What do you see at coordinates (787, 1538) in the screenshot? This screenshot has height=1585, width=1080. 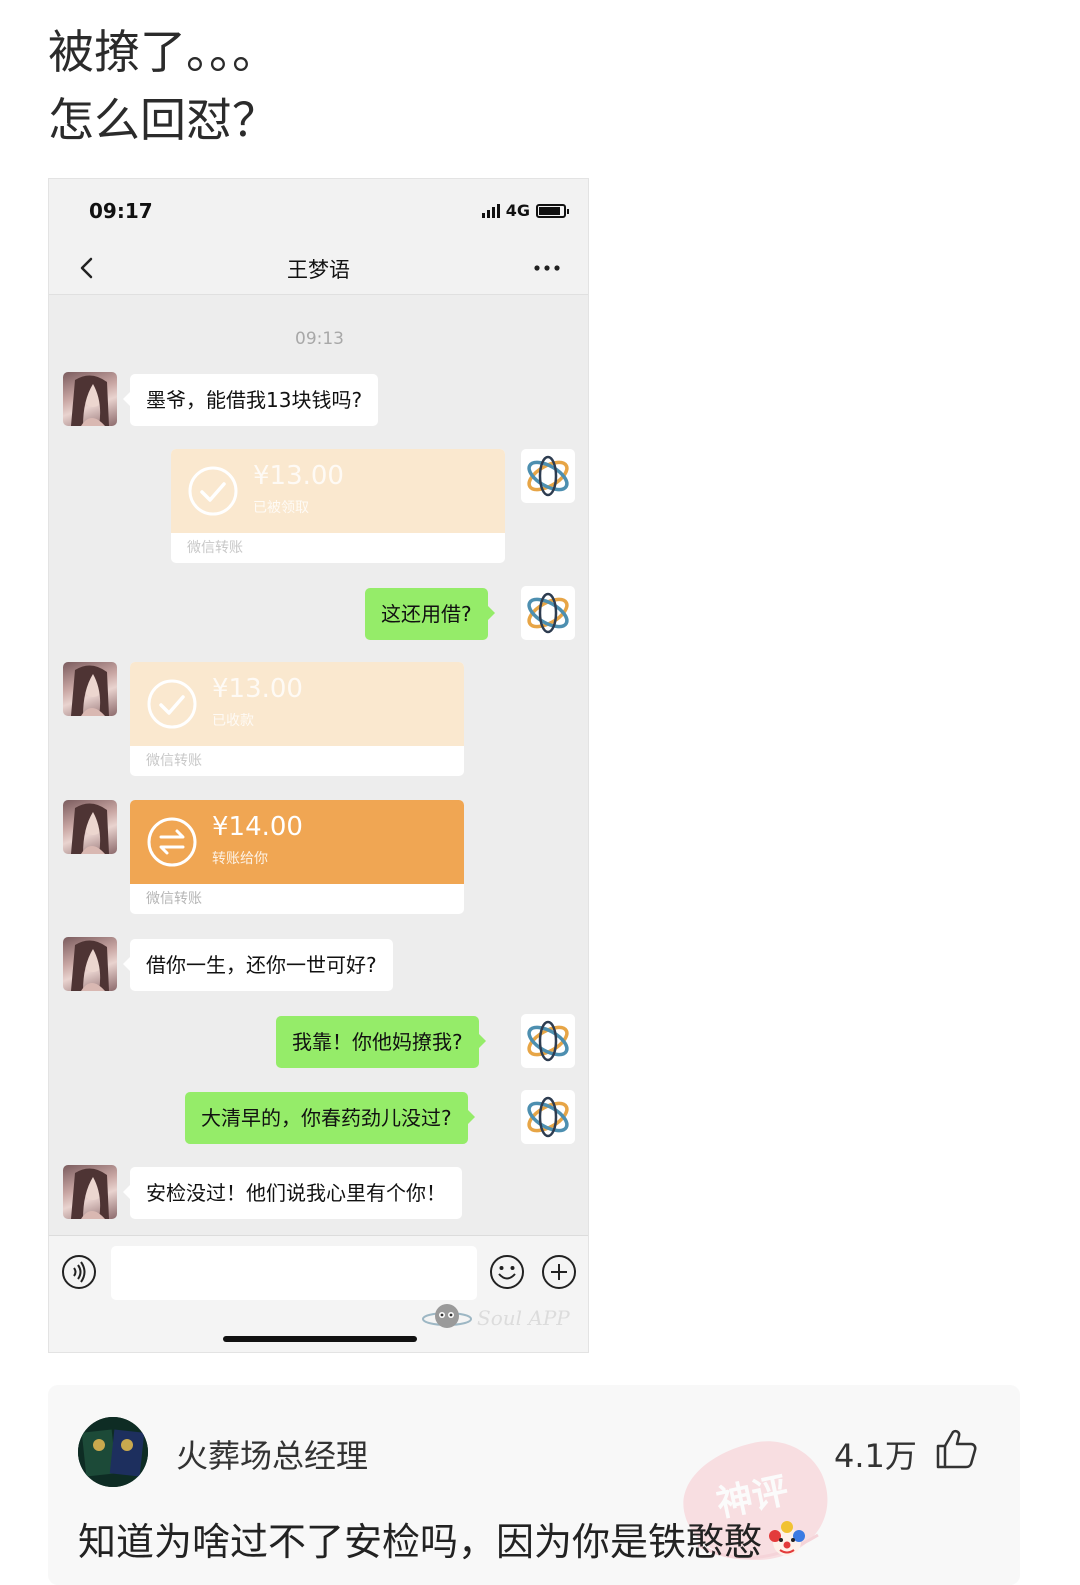 I see `clown-icon` at bounding box center [787, 1538].